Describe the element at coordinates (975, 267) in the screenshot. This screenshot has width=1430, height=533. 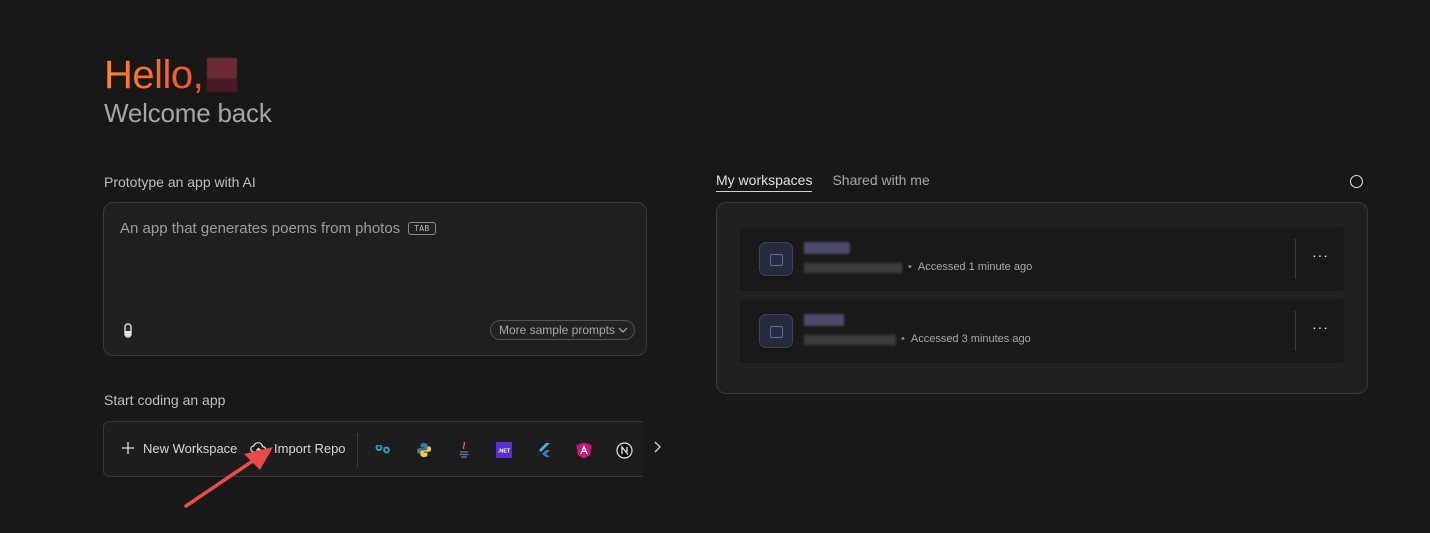
I see `workspace-accessed-time: Accessed 1 minute ago` at that location.